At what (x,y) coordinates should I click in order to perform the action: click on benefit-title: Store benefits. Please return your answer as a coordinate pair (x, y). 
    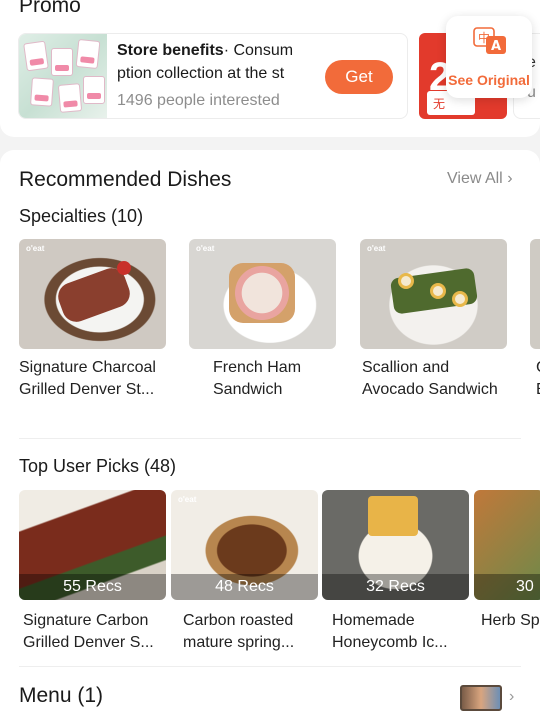
    Looking at the image, I should click on (170, 50).